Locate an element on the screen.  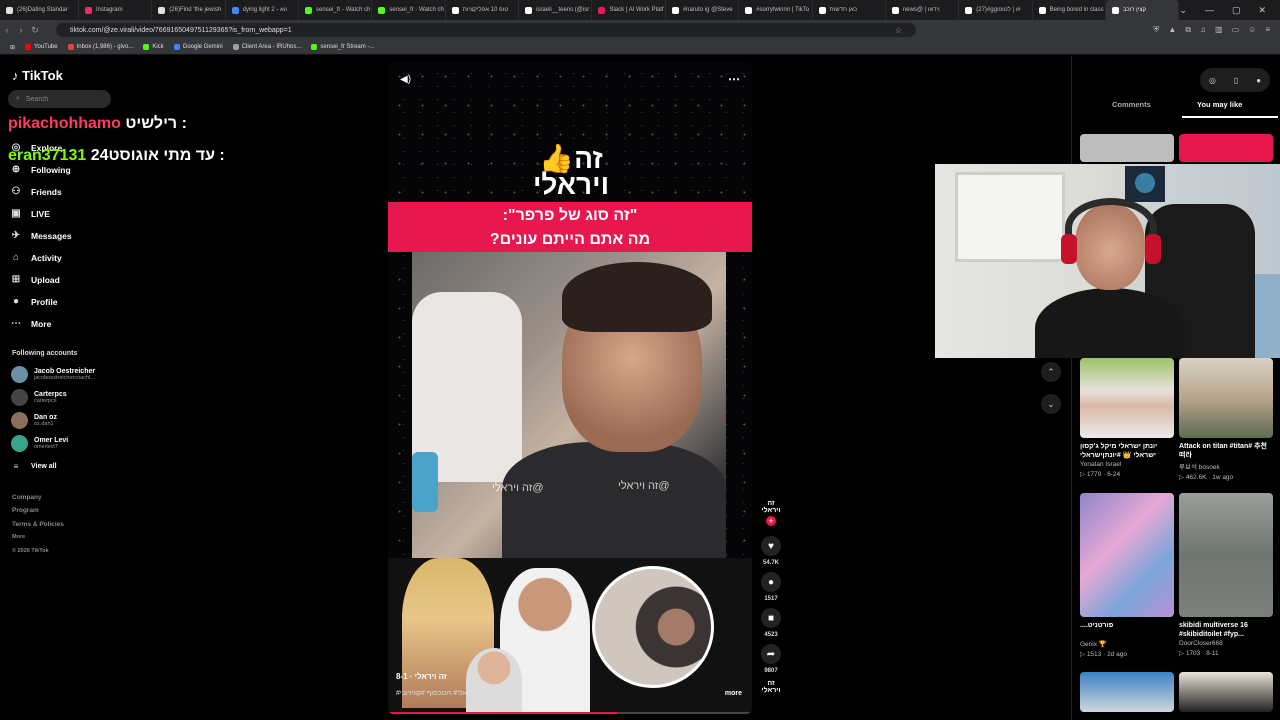
bookmark-item: Kick is located at coordinates (153, 47).